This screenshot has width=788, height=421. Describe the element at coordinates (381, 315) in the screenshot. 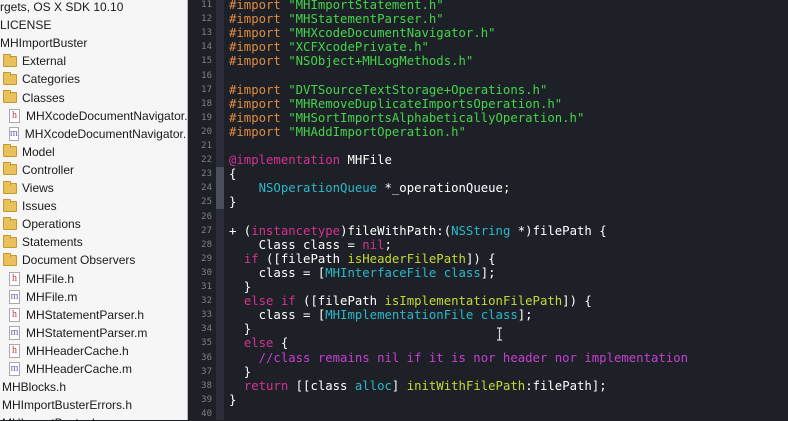

I see `code-text: class = [MHImplementationFile class];` at that location.